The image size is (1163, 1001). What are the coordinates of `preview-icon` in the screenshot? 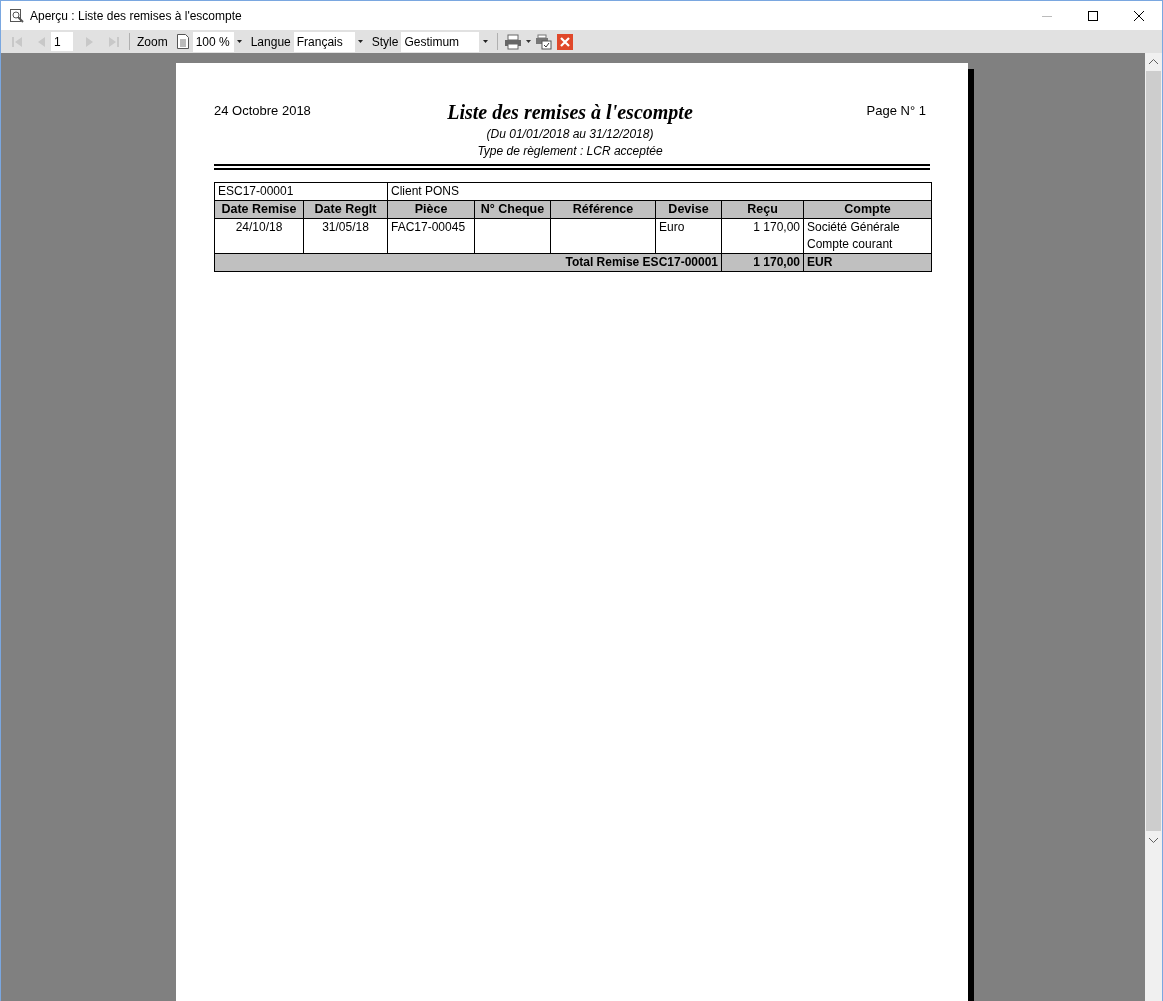 It's located at (17, 15).